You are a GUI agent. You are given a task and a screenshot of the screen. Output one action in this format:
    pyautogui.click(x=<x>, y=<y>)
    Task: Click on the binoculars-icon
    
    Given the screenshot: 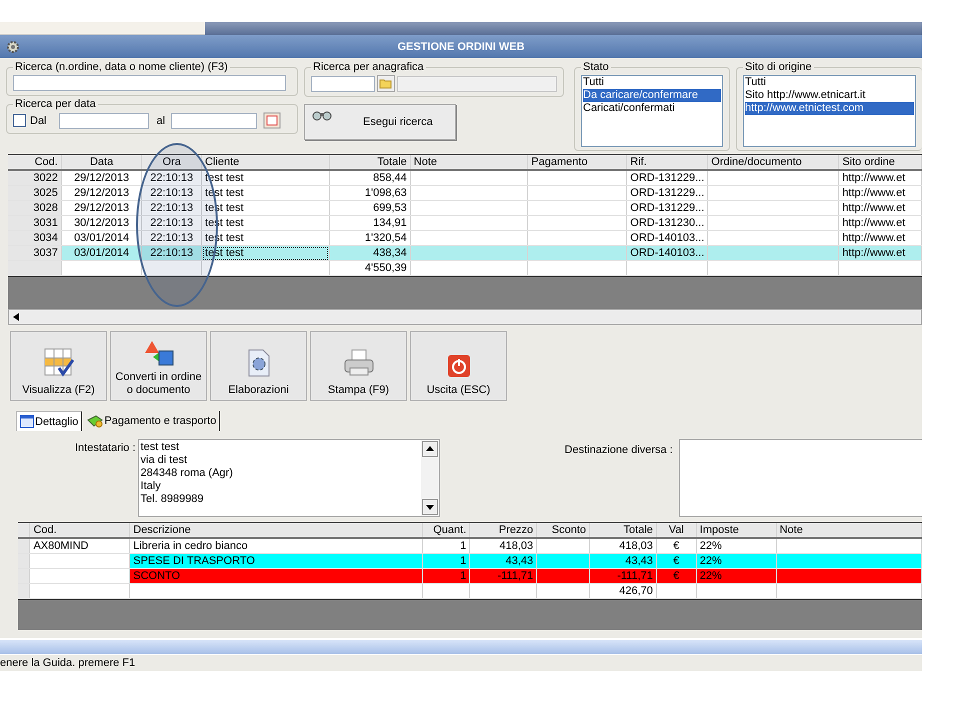 What is the action you would take?
    pyautogui.click(x=322, y=115)
    